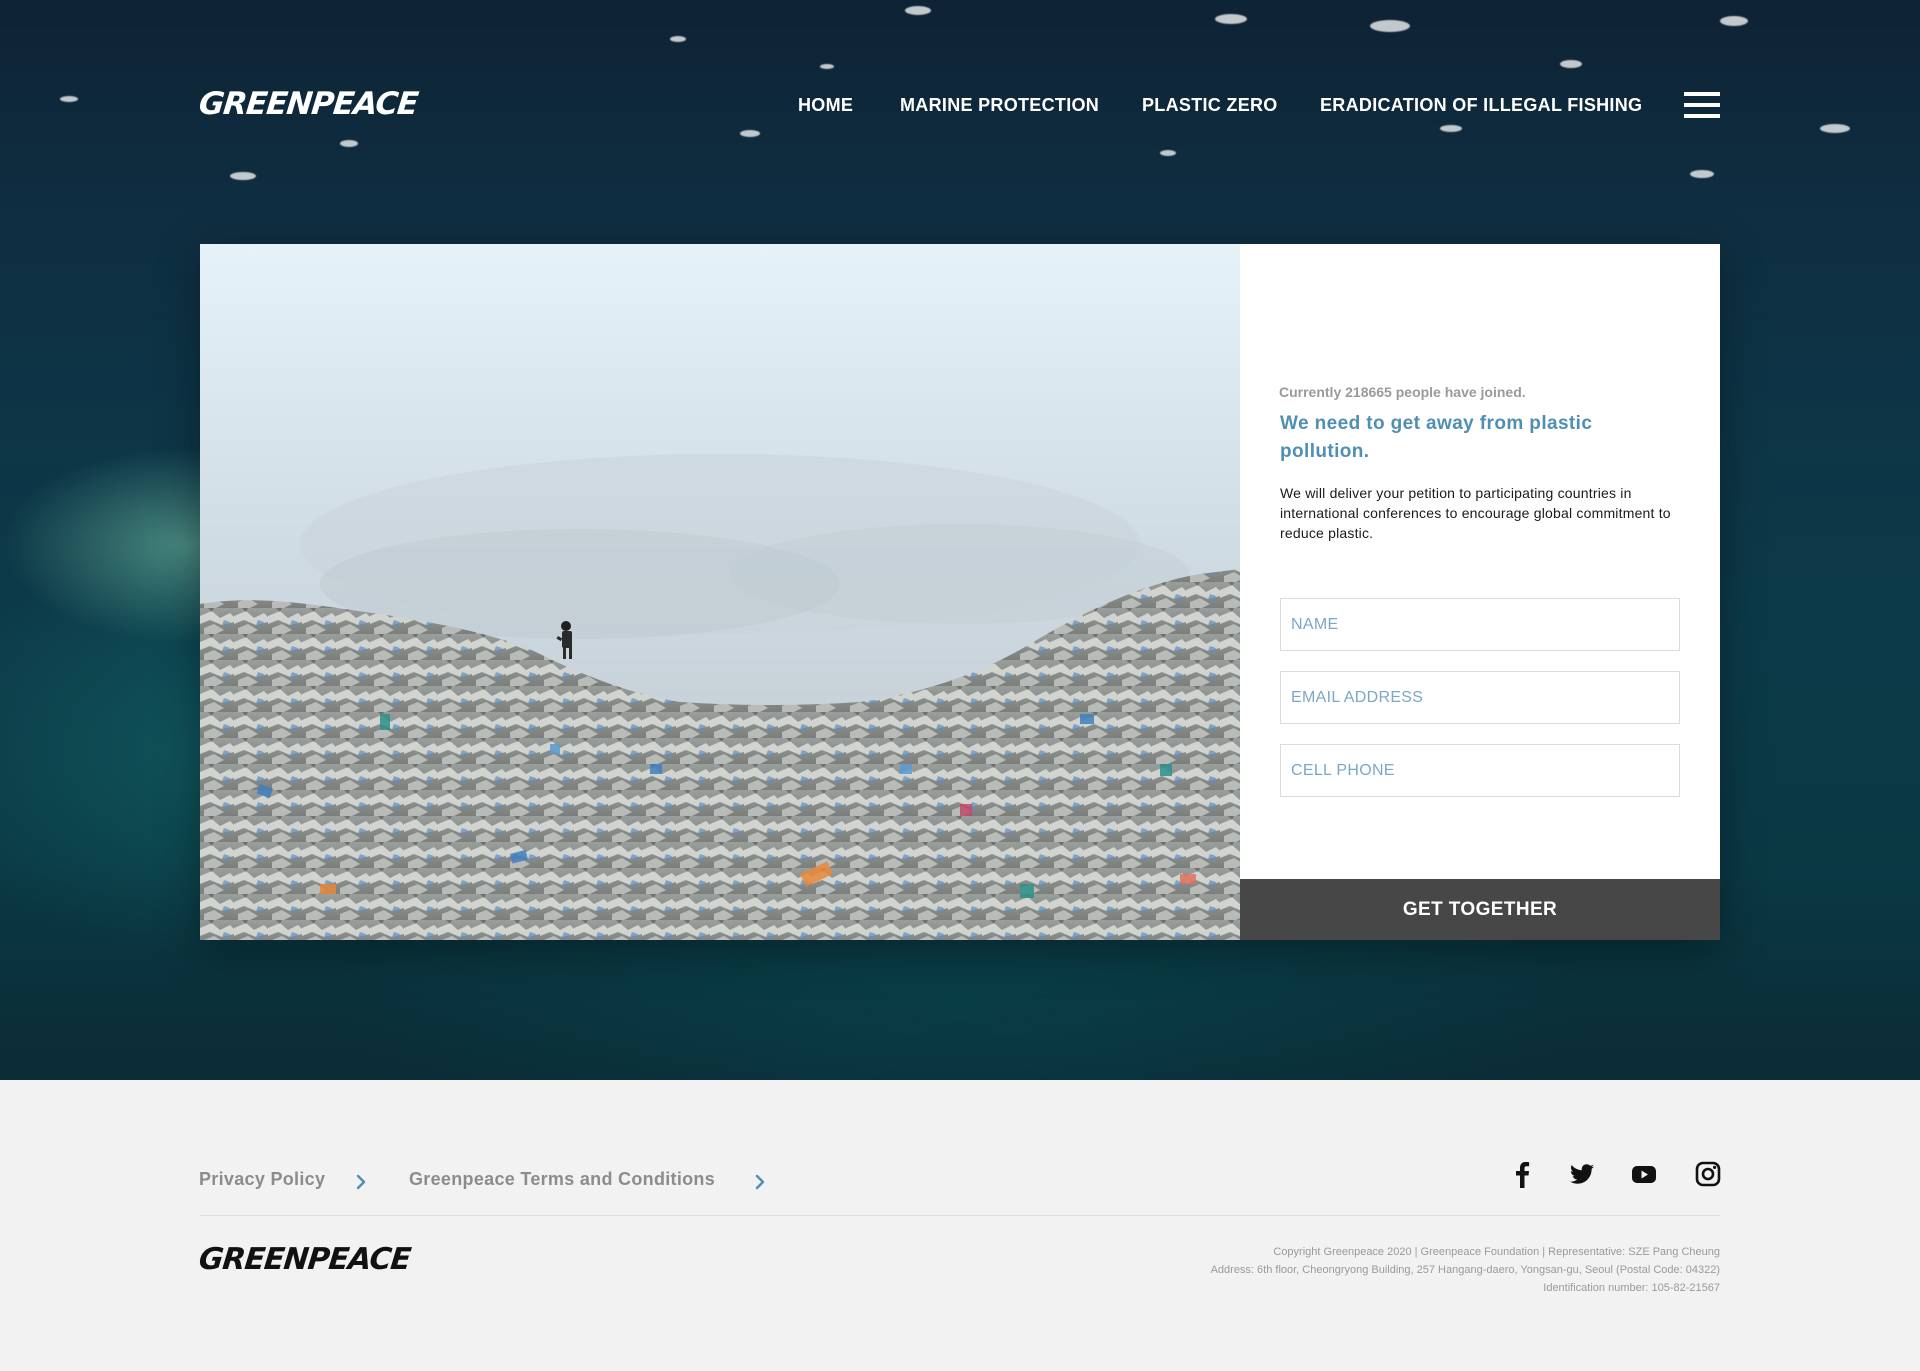 This screenshot has width=1920, height=1371. I want to click on twitter-icon, so click(1582, 1174).